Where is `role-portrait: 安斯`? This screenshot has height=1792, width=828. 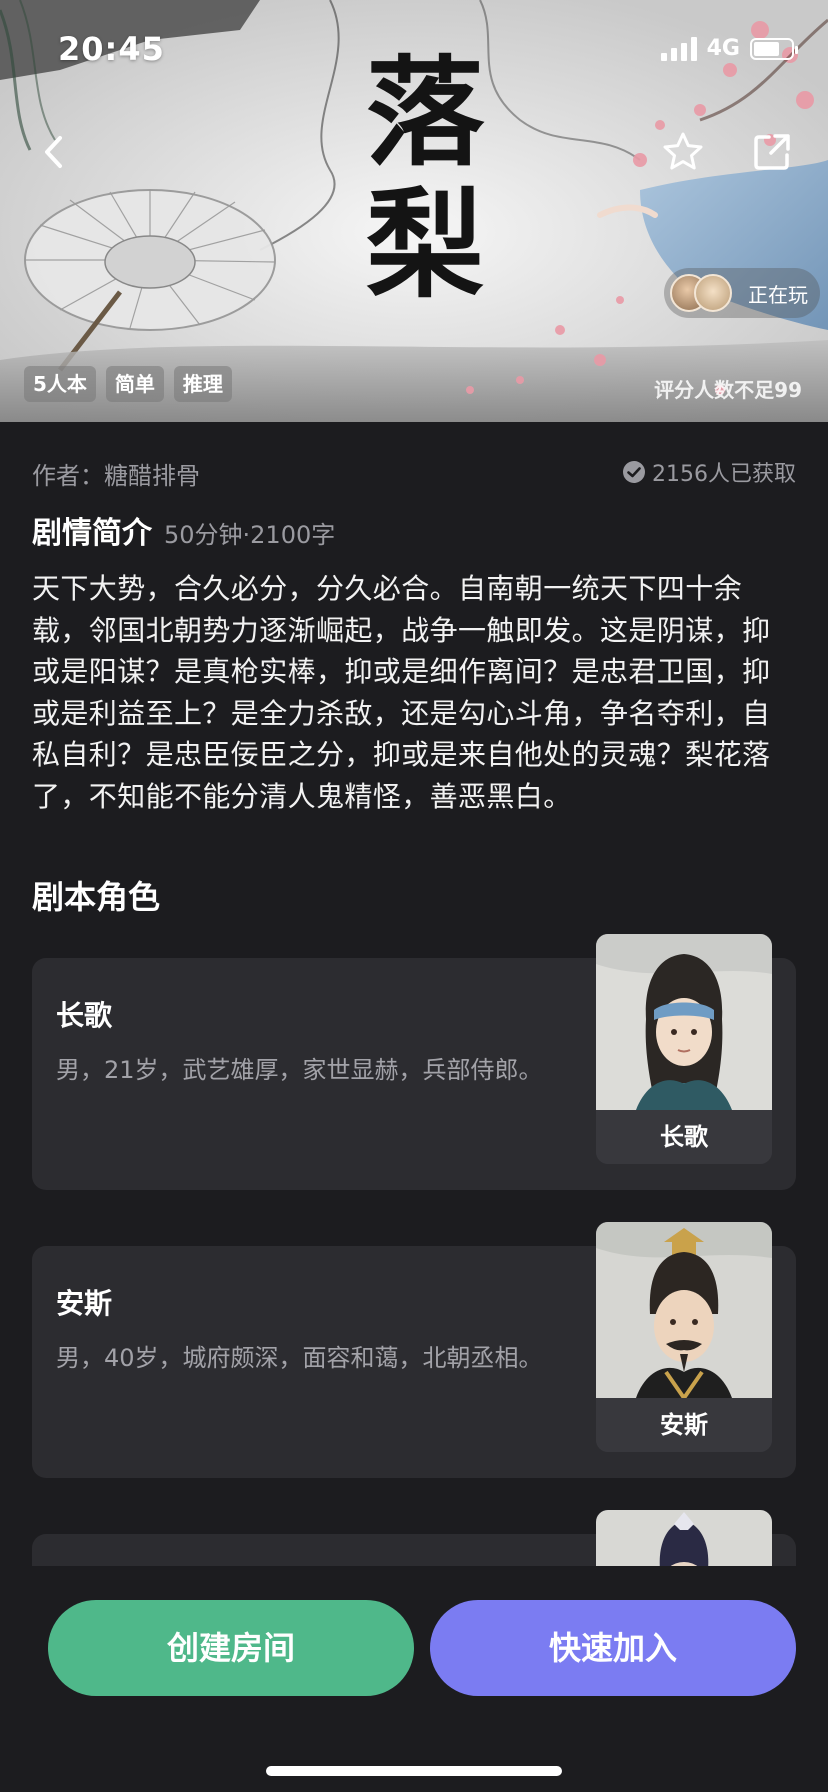 role-portrait: 安斯 is located at coordinates (684, 1337).